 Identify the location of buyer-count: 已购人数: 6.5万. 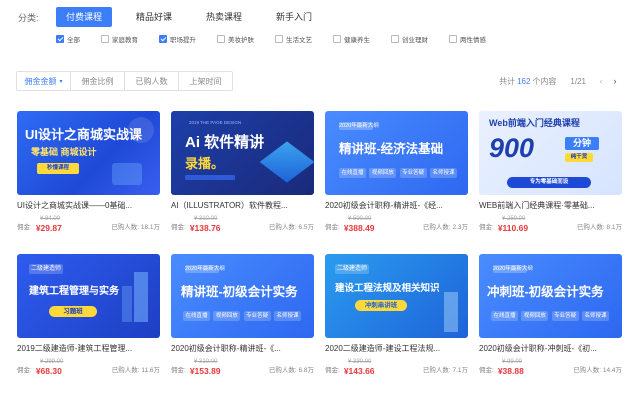
(291, 228).